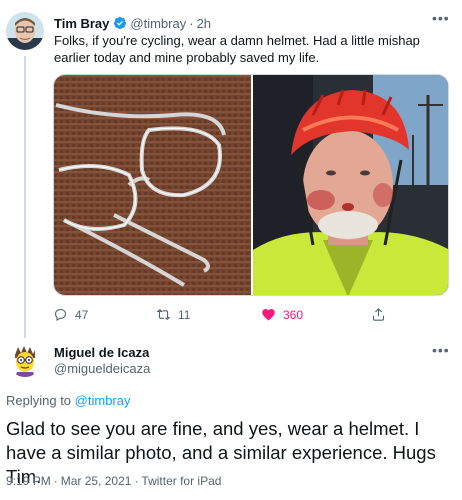 This screenshot has height=500, width=462. I want to click on author-name: Miguel de Icaza, so click(101, 352).